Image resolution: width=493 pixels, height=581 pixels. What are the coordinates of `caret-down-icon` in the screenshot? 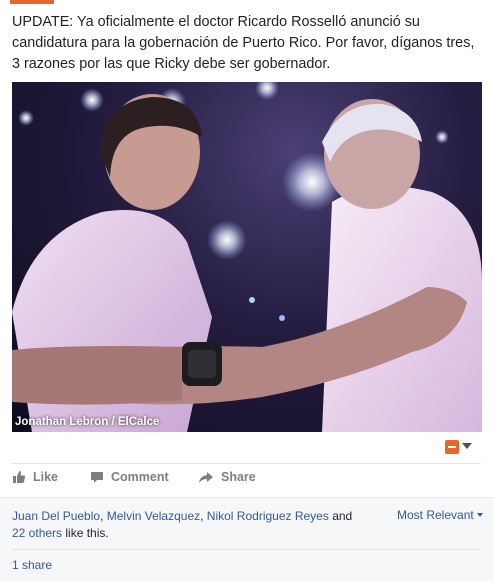 It's located at (479, 515).